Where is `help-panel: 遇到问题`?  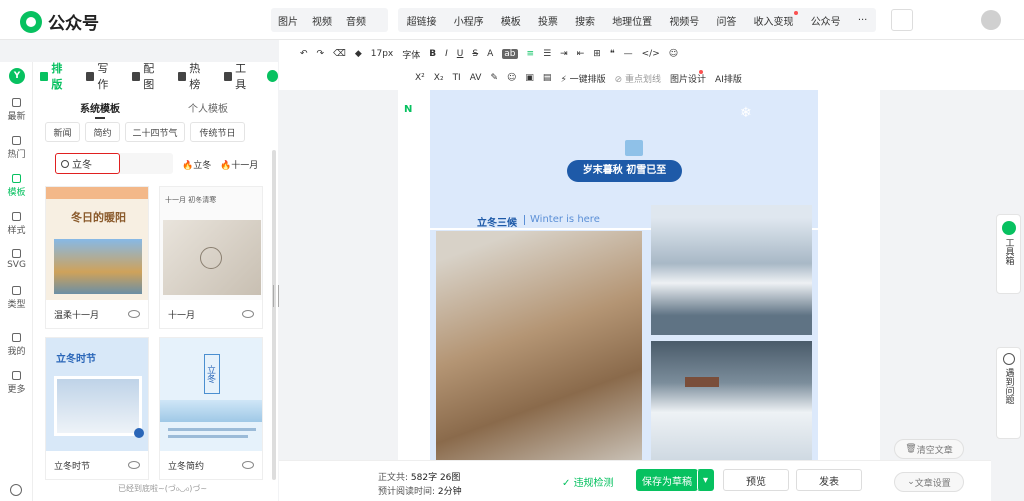
help-panel: 遇到问题 is located at coordinates (1008, 393).